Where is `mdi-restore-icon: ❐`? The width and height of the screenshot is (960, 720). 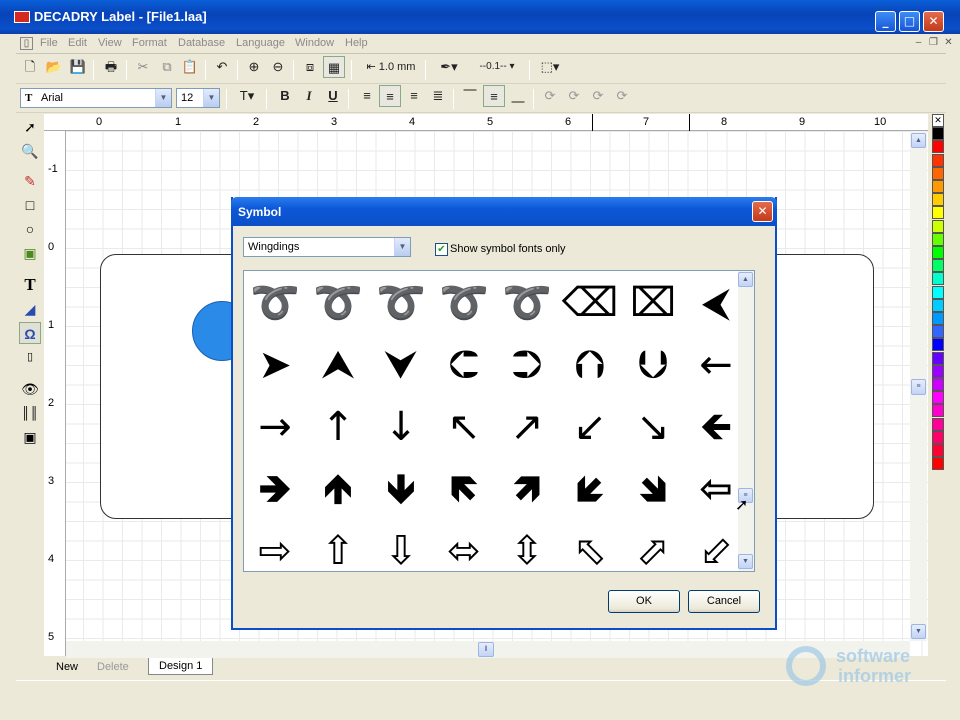
mdi-restore-icon: ❐ is located at coordinates (933, 43).